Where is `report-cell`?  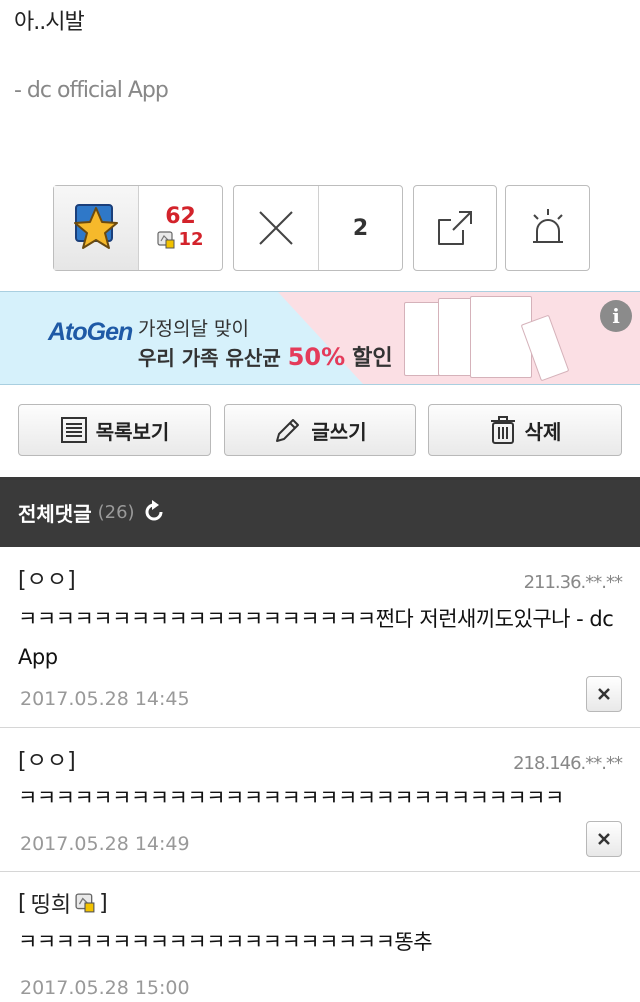 report-cell is located at coordinates (547, 228).